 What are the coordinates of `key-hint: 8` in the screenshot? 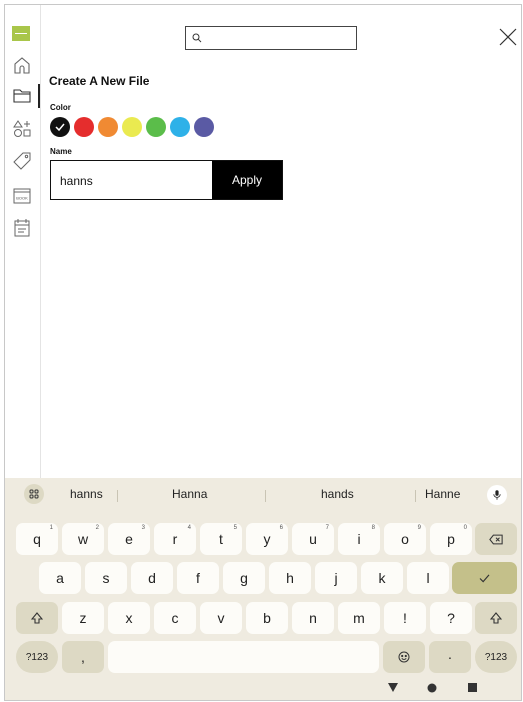 It's located at (373, 528).